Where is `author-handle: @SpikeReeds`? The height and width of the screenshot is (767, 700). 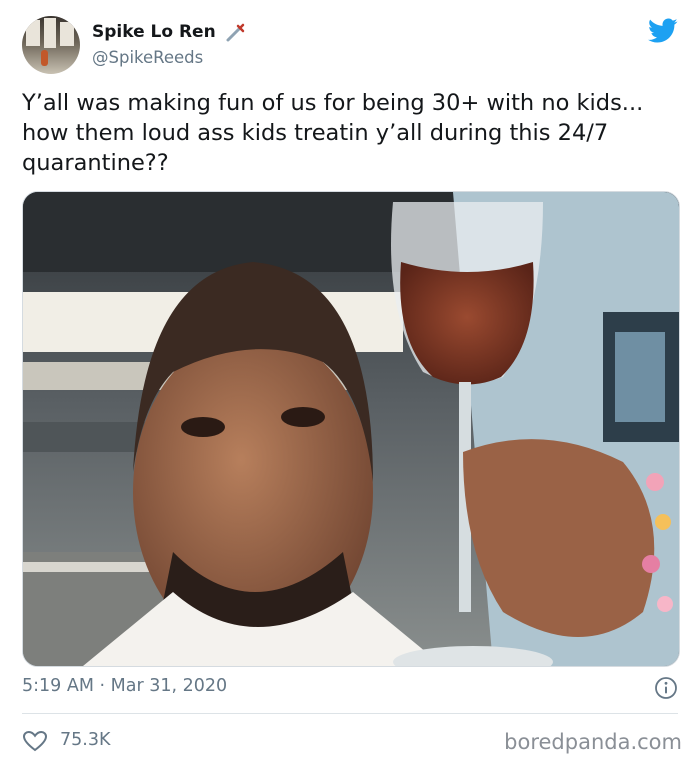 author-handle: @SpikeReeds is located at coordinates (147, 57).